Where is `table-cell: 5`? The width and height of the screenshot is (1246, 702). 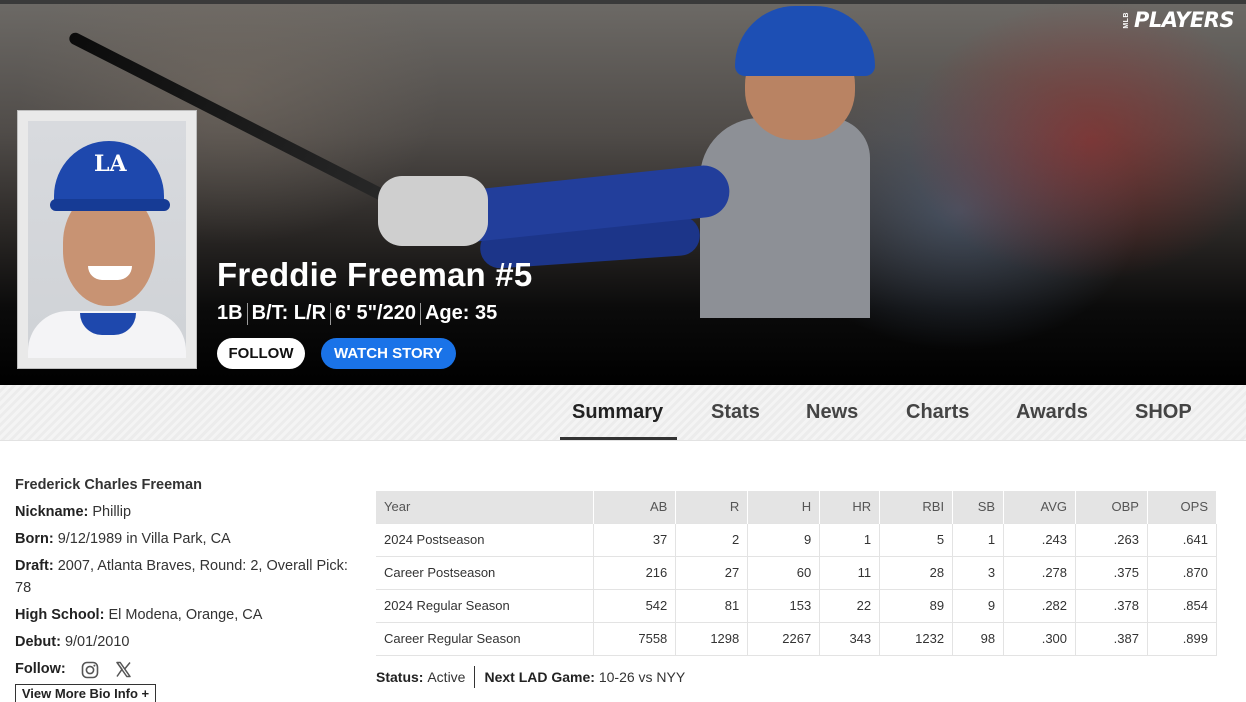 table-cell: 5 is located at coordinates (916, 539).